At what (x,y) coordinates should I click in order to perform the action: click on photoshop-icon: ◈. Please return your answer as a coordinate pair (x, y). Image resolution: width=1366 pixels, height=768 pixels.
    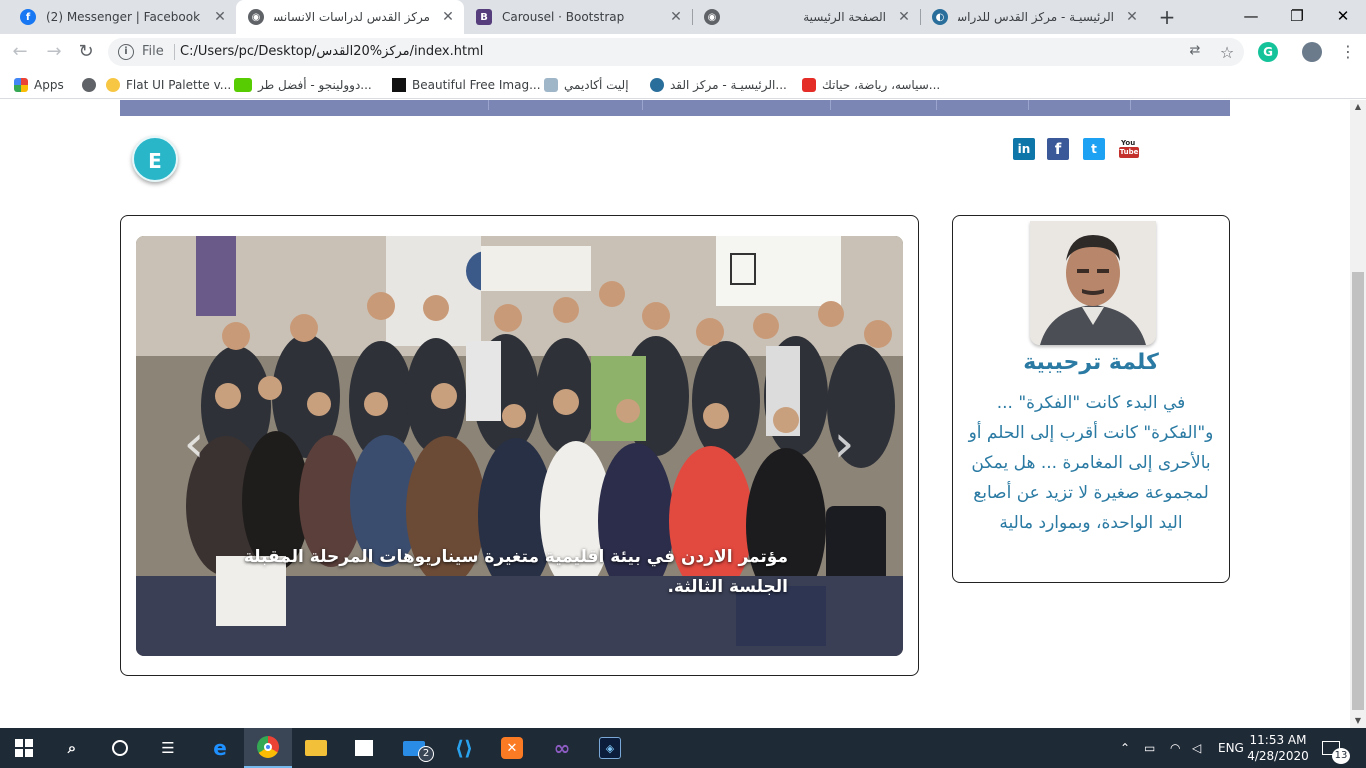
    Looking at the image, I should click on (610, 748).